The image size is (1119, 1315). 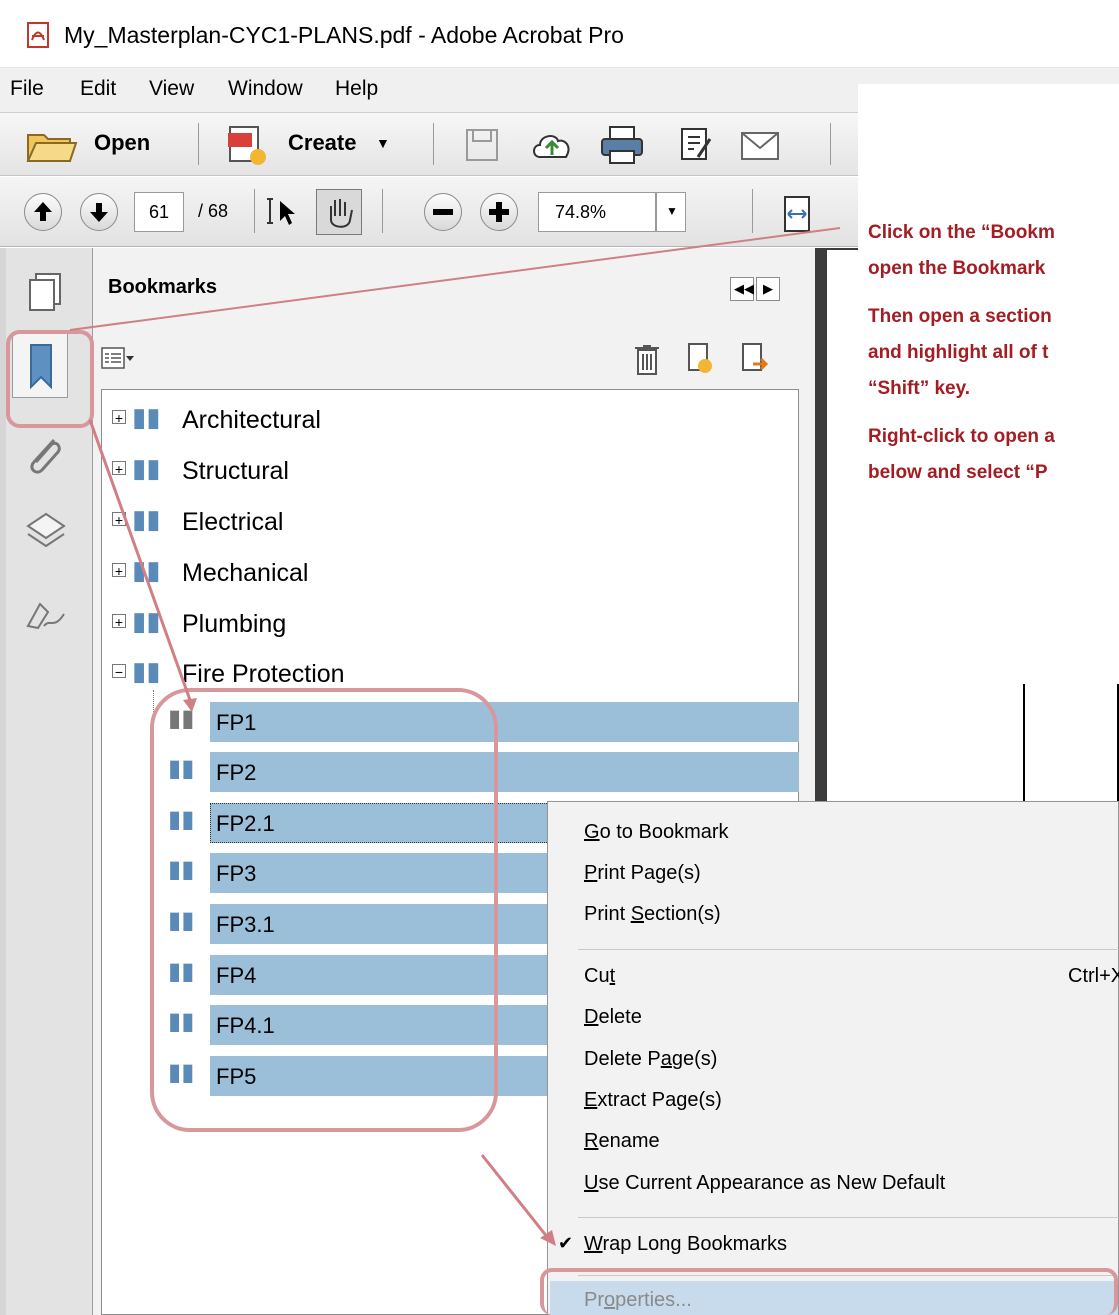 What do you see at coordinates (515, 1196) in the screenshot?
I see `arrow-to-properties` at bounding box center [515, 1196].